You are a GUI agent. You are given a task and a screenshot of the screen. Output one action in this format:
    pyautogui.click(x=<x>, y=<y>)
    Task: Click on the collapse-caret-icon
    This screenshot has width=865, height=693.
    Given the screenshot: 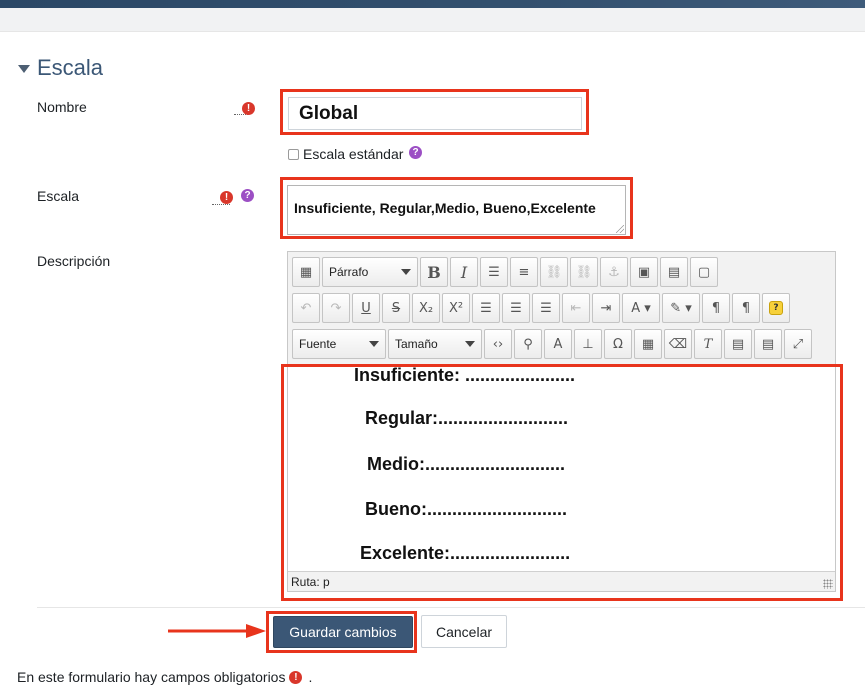 What is the action you would take?
    pyautogui.click(x=24, y=69)
    